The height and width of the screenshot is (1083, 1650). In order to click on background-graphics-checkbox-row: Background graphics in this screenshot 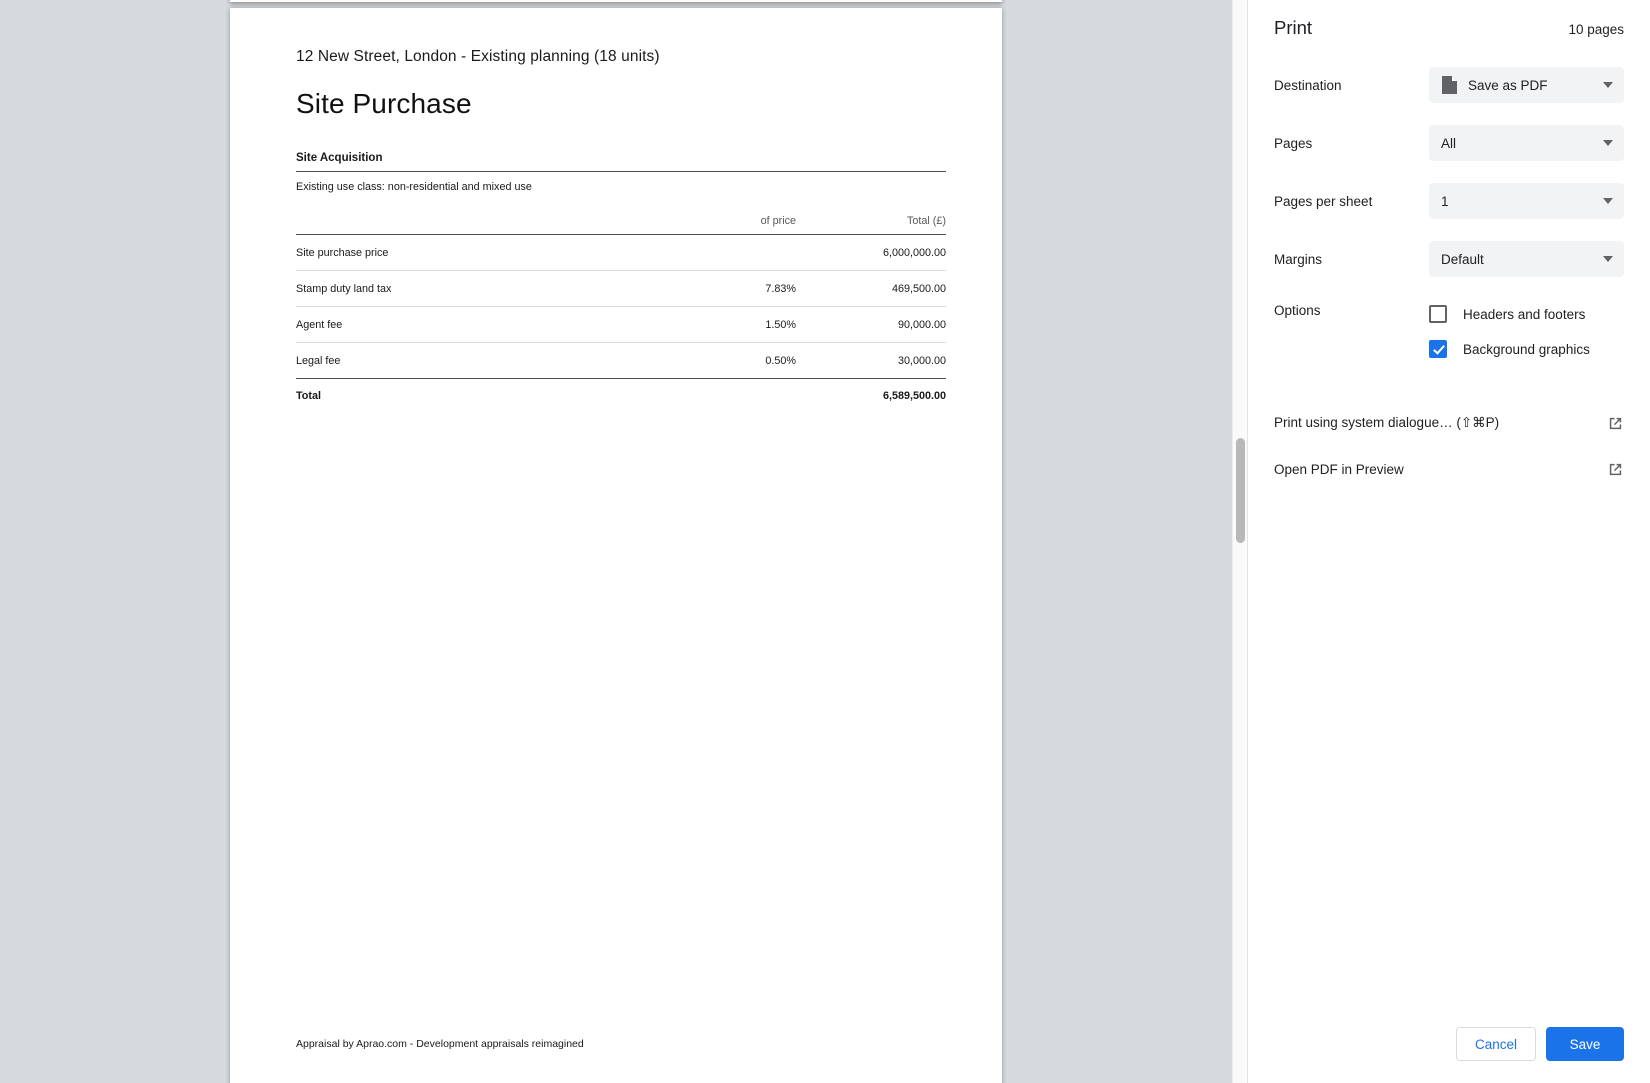, I will do `click(1526, 349)`.